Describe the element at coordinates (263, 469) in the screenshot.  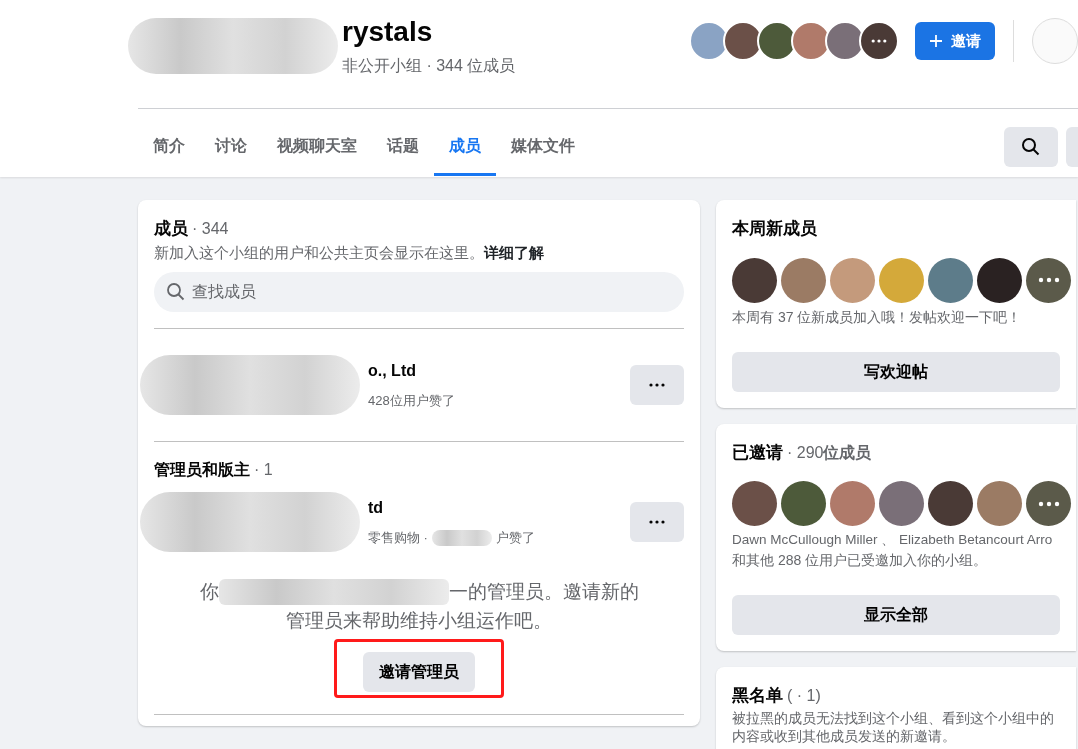
I see `admin-count: · 1` at that location.